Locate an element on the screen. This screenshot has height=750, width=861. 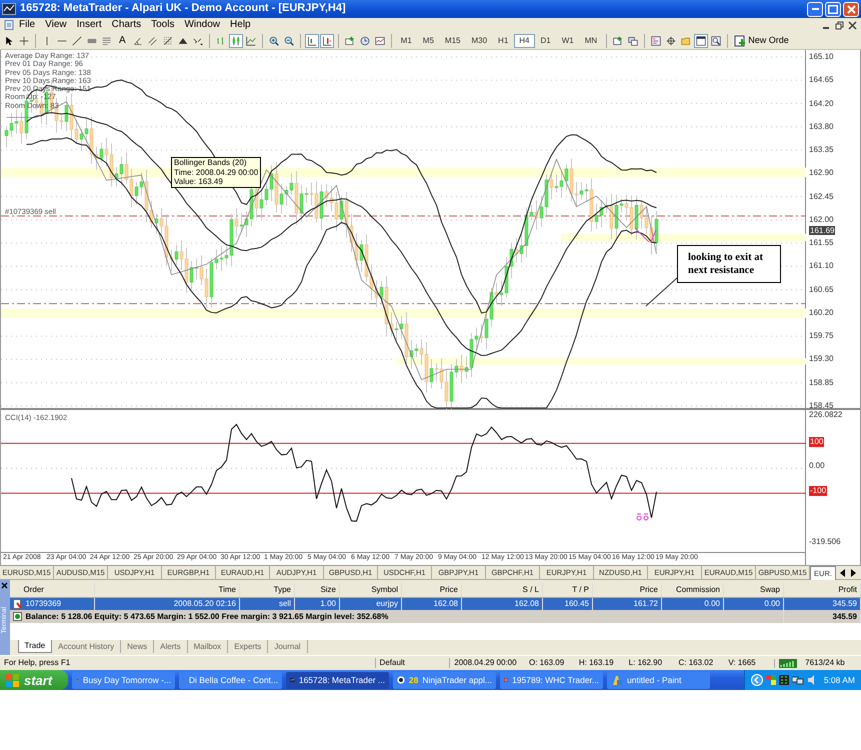
column-header: Swap is located at coordinates (754, 590).